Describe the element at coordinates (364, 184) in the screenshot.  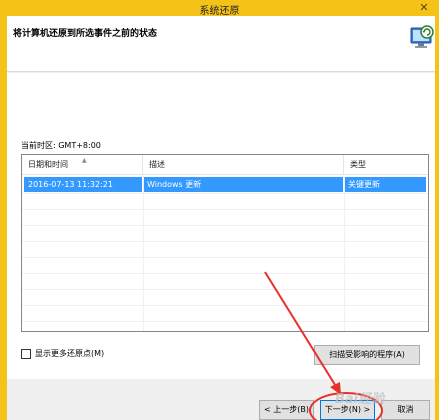
I see `row-type-cell: 关键更新` at that location.